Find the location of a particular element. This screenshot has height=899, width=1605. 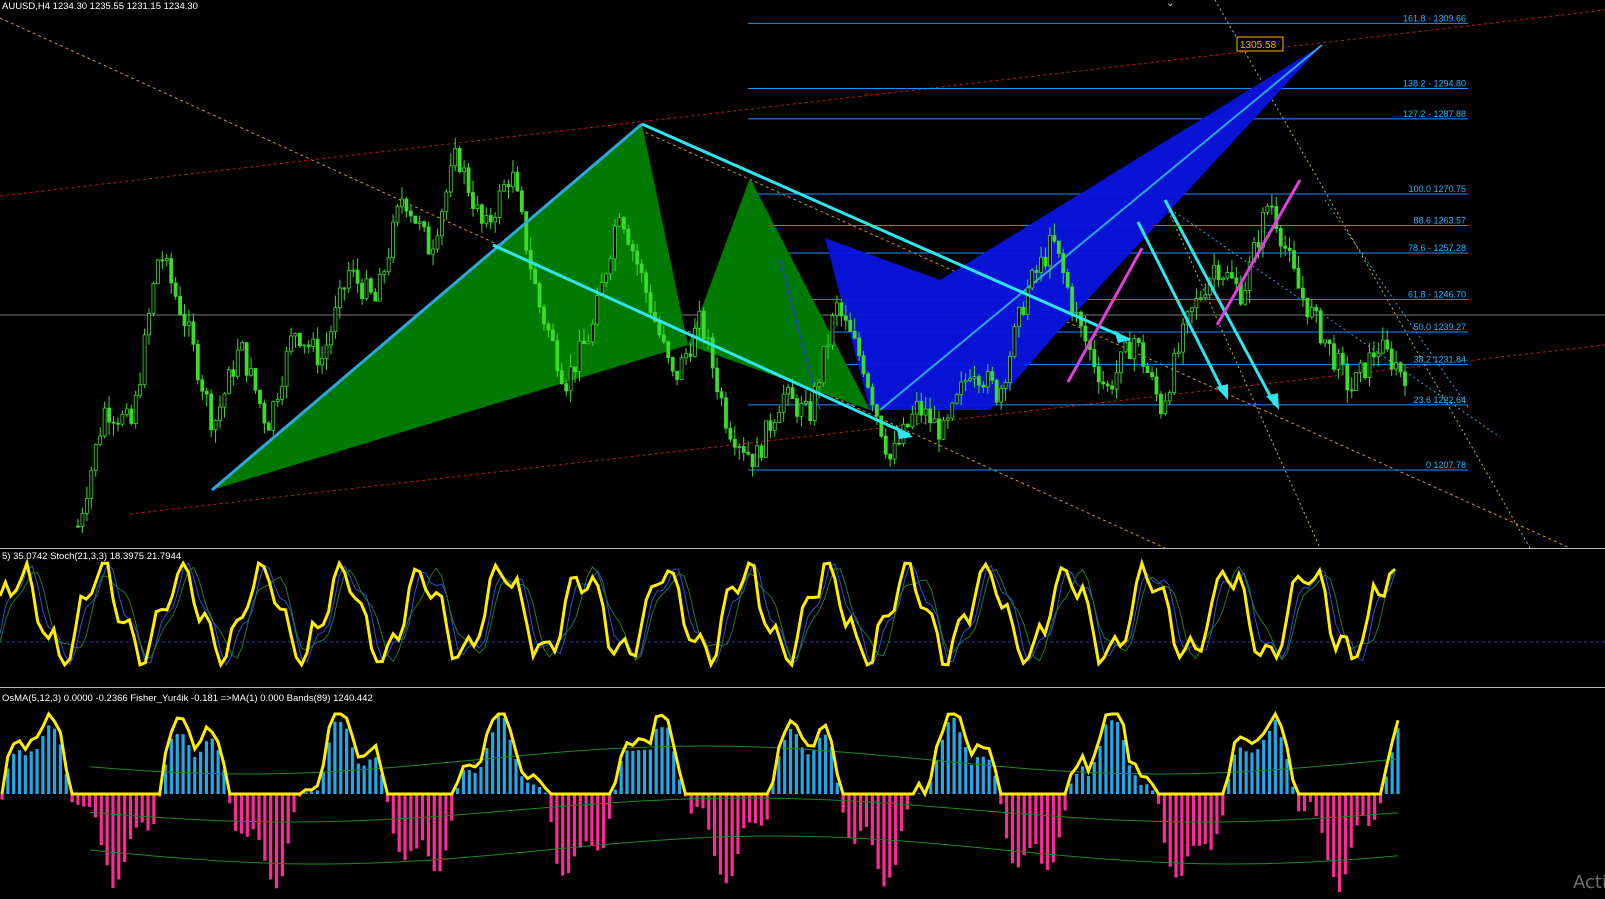

fib-level-label: 38.2 1231.84 is located at coordinates (1439, 360).